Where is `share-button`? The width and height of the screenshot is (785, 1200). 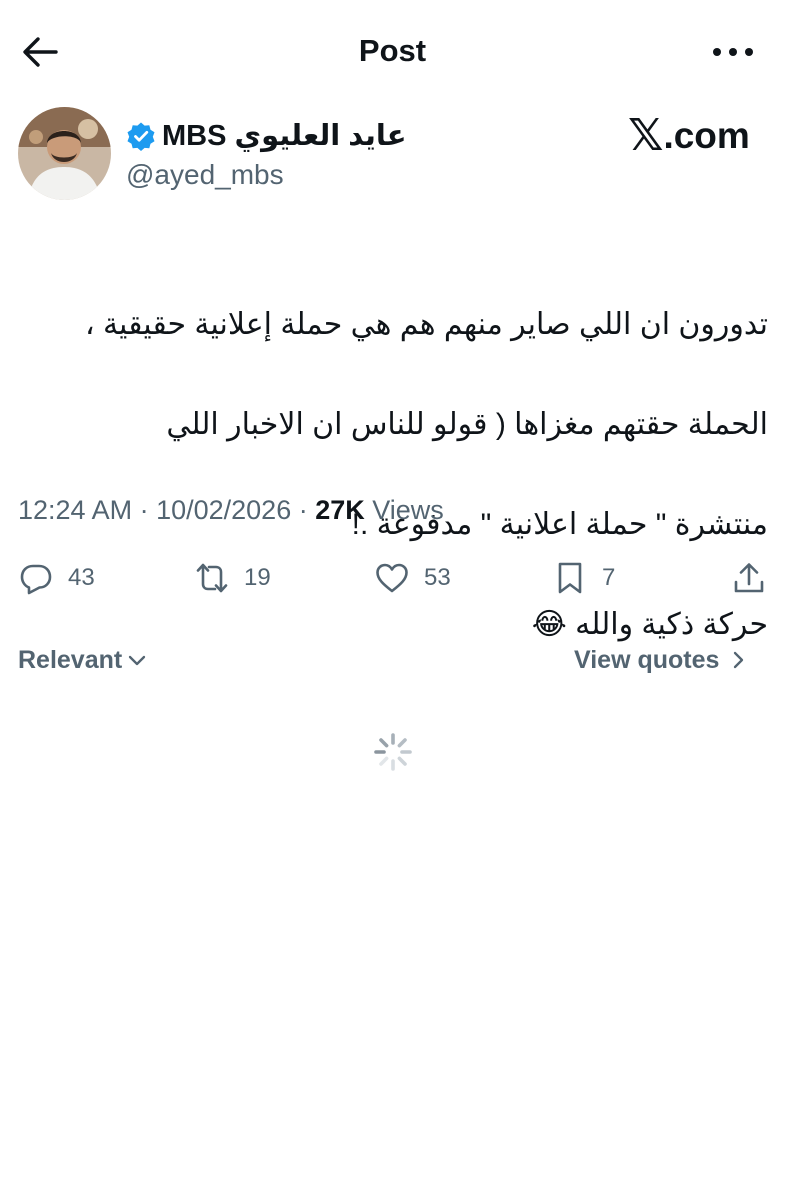
share-button is located at coordinates (749, 578).